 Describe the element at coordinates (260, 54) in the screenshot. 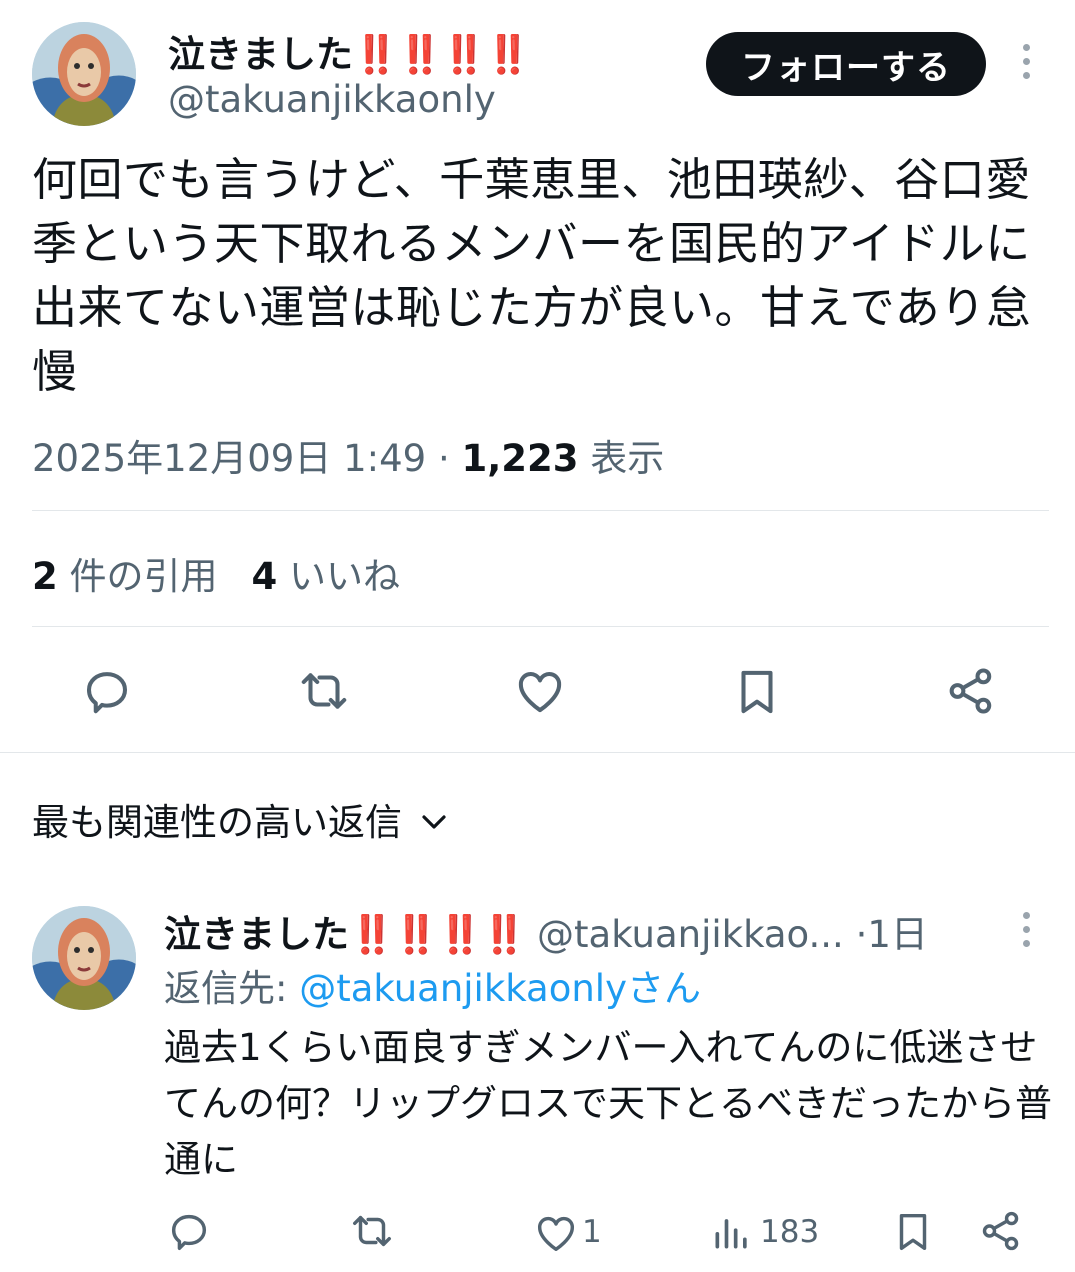

I see `author-name-text: 泣きました` at that location.